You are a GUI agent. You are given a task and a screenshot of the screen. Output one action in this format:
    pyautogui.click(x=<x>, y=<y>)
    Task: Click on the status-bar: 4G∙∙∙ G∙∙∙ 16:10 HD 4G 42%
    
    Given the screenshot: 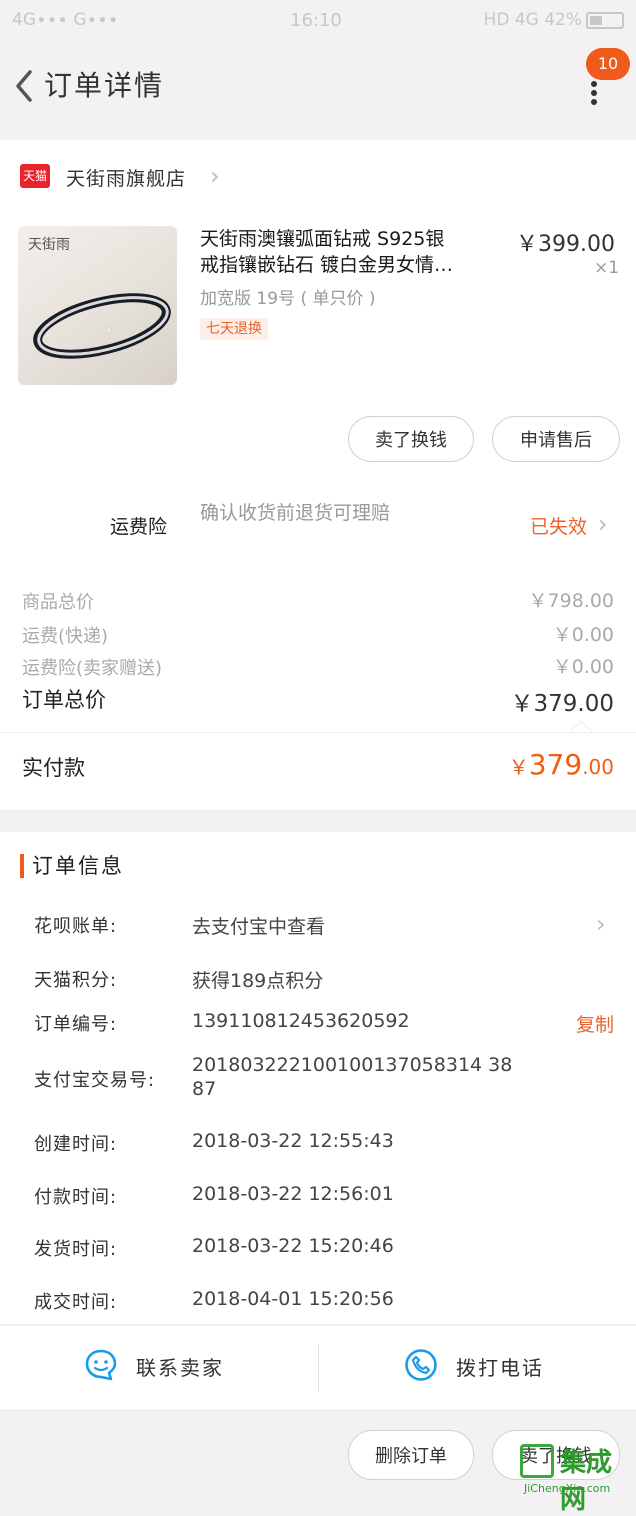 What is the action you would take?
    pyautogui.click(x=318, y=21)
    